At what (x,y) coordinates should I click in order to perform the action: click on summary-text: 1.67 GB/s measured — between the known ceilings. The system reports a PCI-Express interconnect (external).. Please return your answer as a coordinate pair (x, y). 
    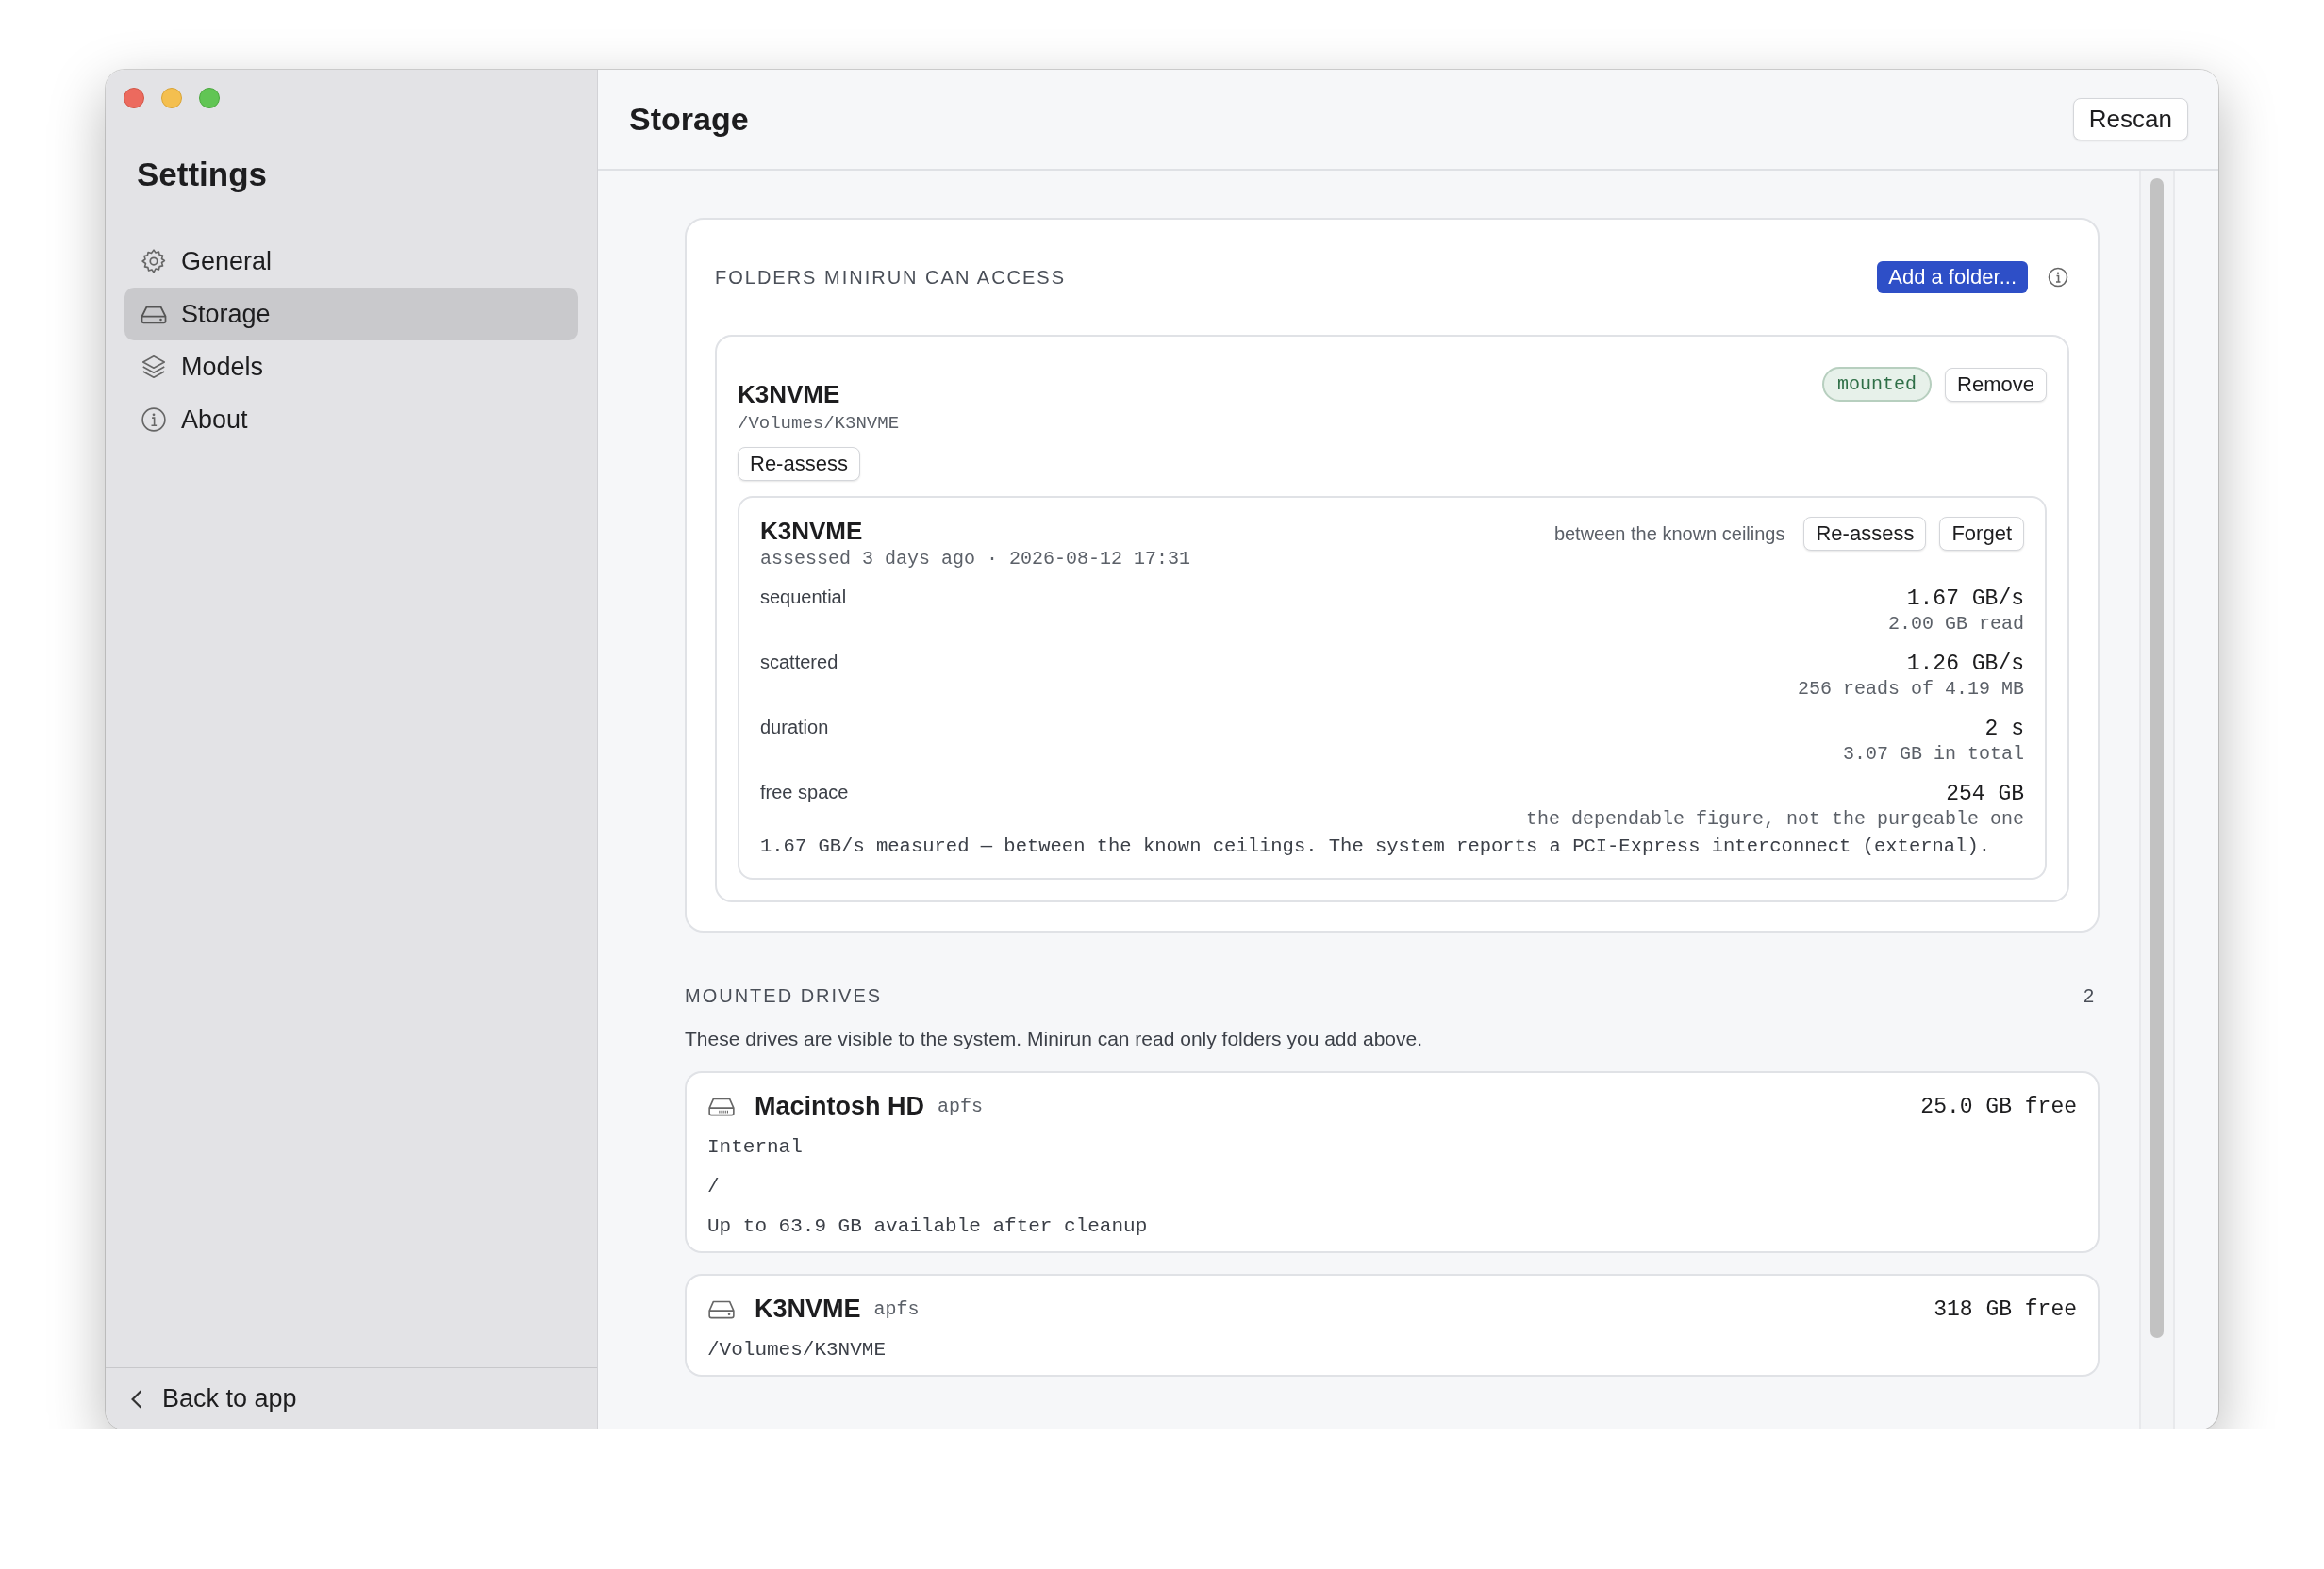
    Looking at the image, I should click on (1376, 846).